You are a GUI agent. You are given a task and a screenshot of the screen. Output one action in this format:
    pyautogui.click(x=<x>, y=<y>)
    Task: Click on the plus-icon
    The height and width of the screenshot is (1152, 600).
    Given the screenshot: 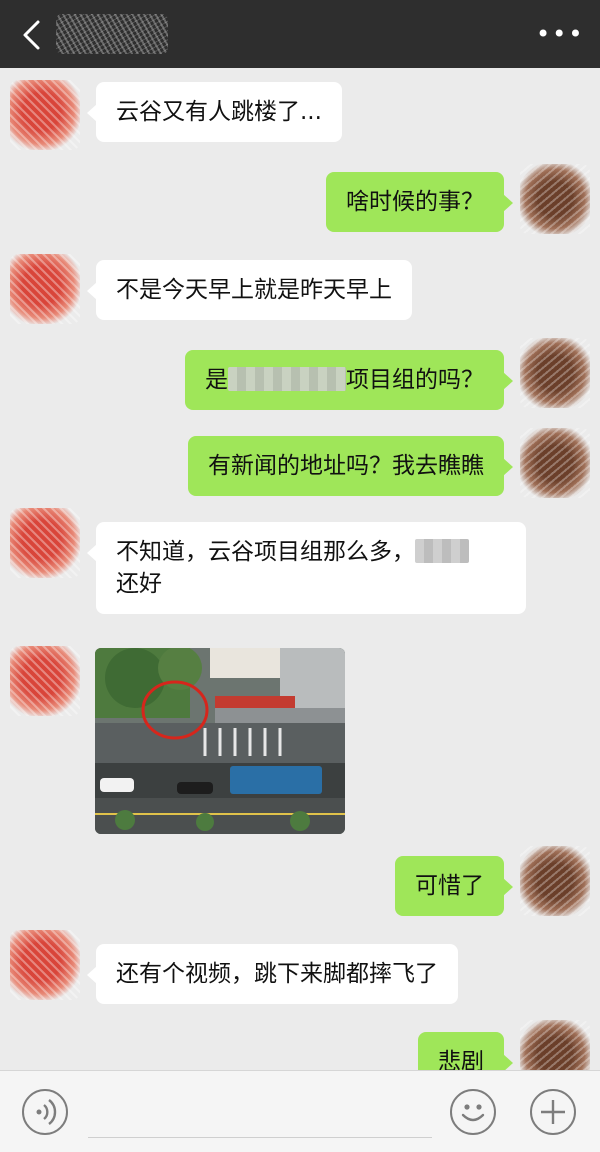 What is the action you would take?
    pyautogui.click(x=553, y=1112)
    